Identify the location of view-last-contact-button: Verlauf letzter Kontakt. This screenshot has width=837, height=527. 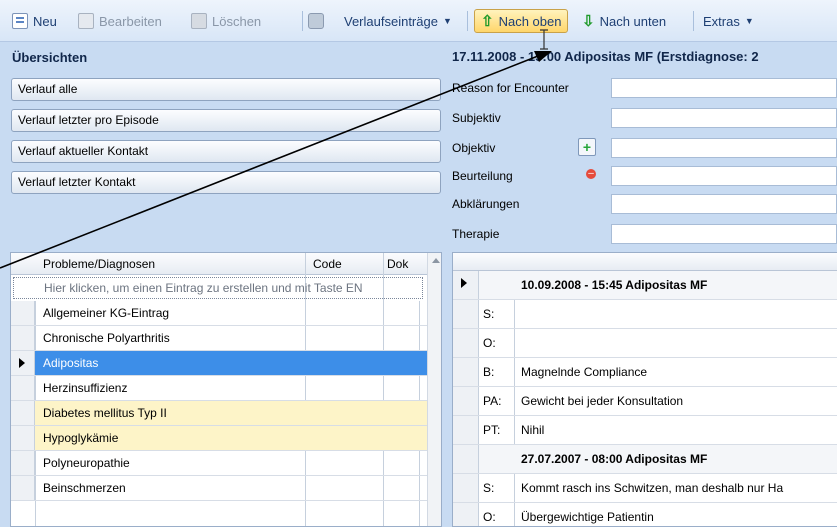
(226, 182).